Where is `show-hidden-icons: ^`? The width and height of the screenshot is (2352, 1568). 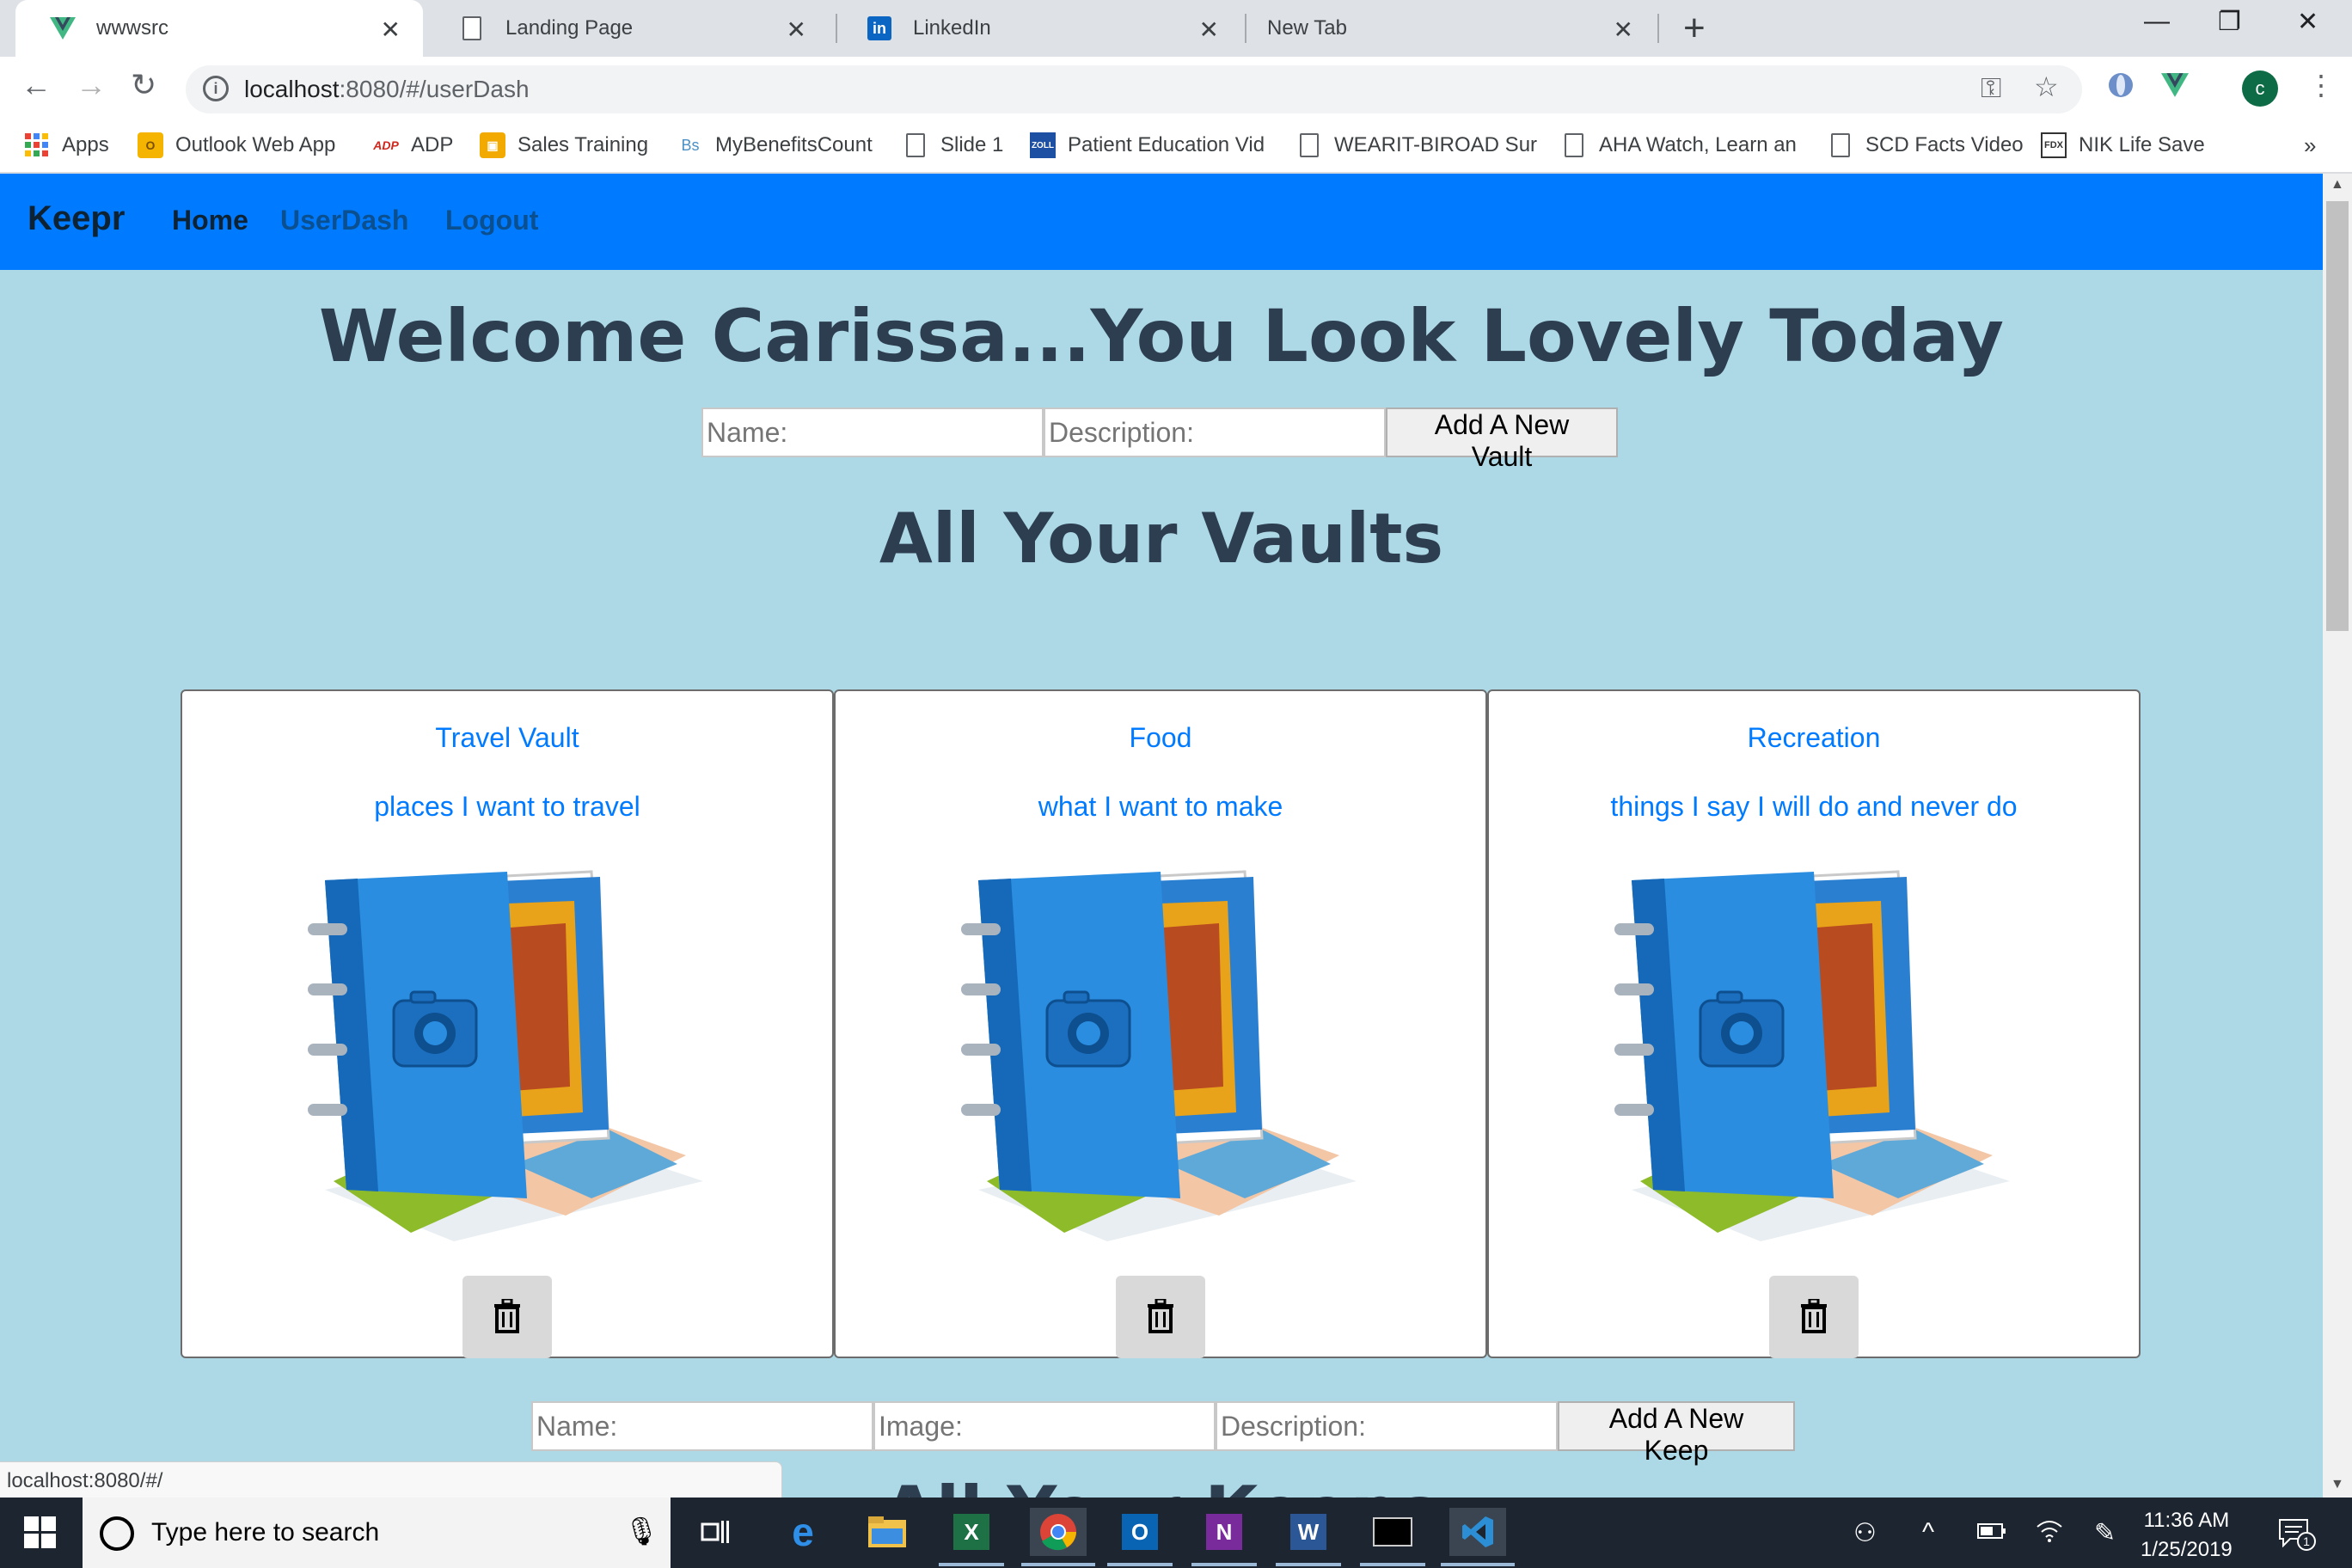
show-hidden-icons: ^ is located at coordinates (1928, 1532).